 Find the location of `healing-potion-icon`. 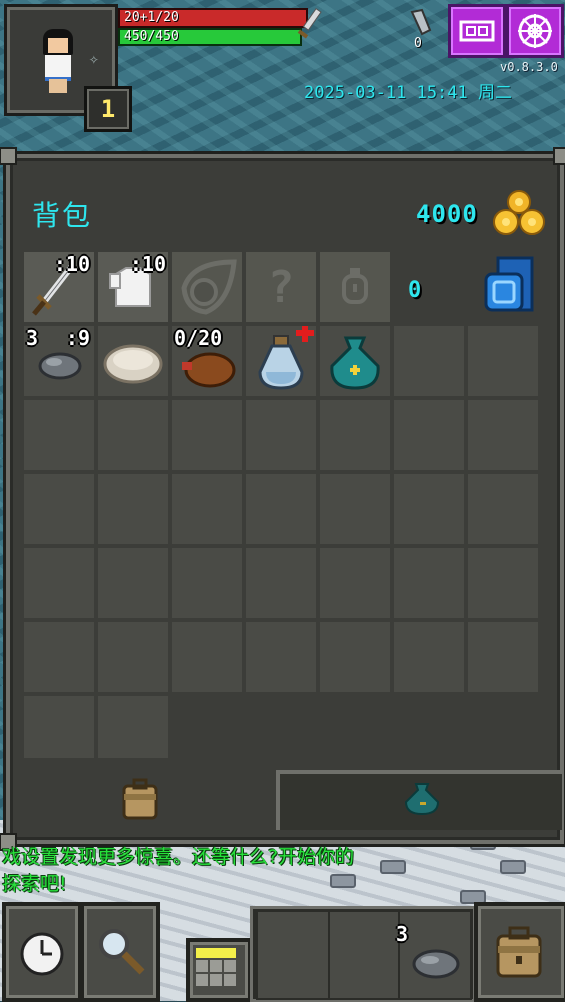

healing-potion-icon is located at coordinates (286, 357).